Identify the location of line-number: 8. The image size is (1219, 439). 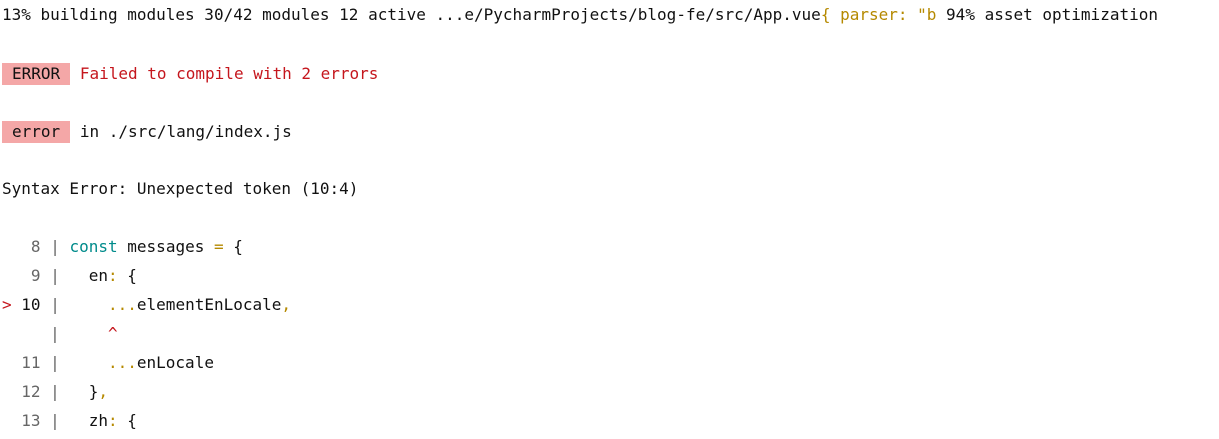
(35, 246).